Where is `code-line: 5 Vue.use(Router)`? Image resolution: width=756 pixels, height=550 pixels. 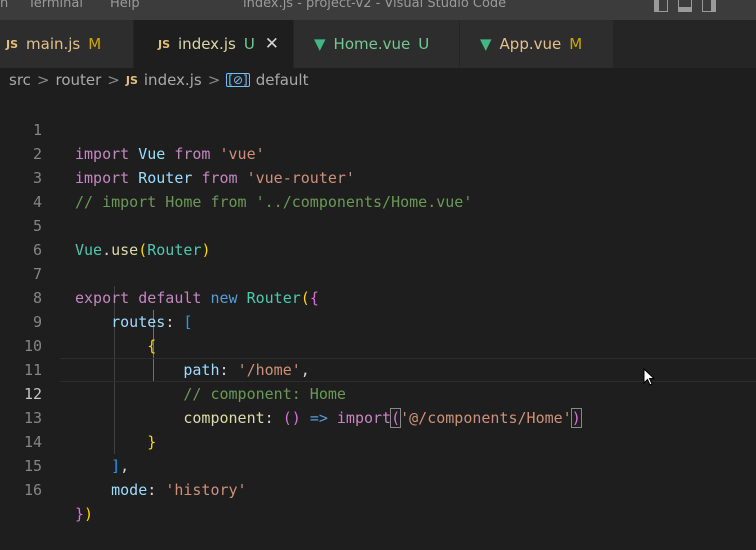 code-line: 5 Vue.use(Router) is located at coordinates (378, 224).